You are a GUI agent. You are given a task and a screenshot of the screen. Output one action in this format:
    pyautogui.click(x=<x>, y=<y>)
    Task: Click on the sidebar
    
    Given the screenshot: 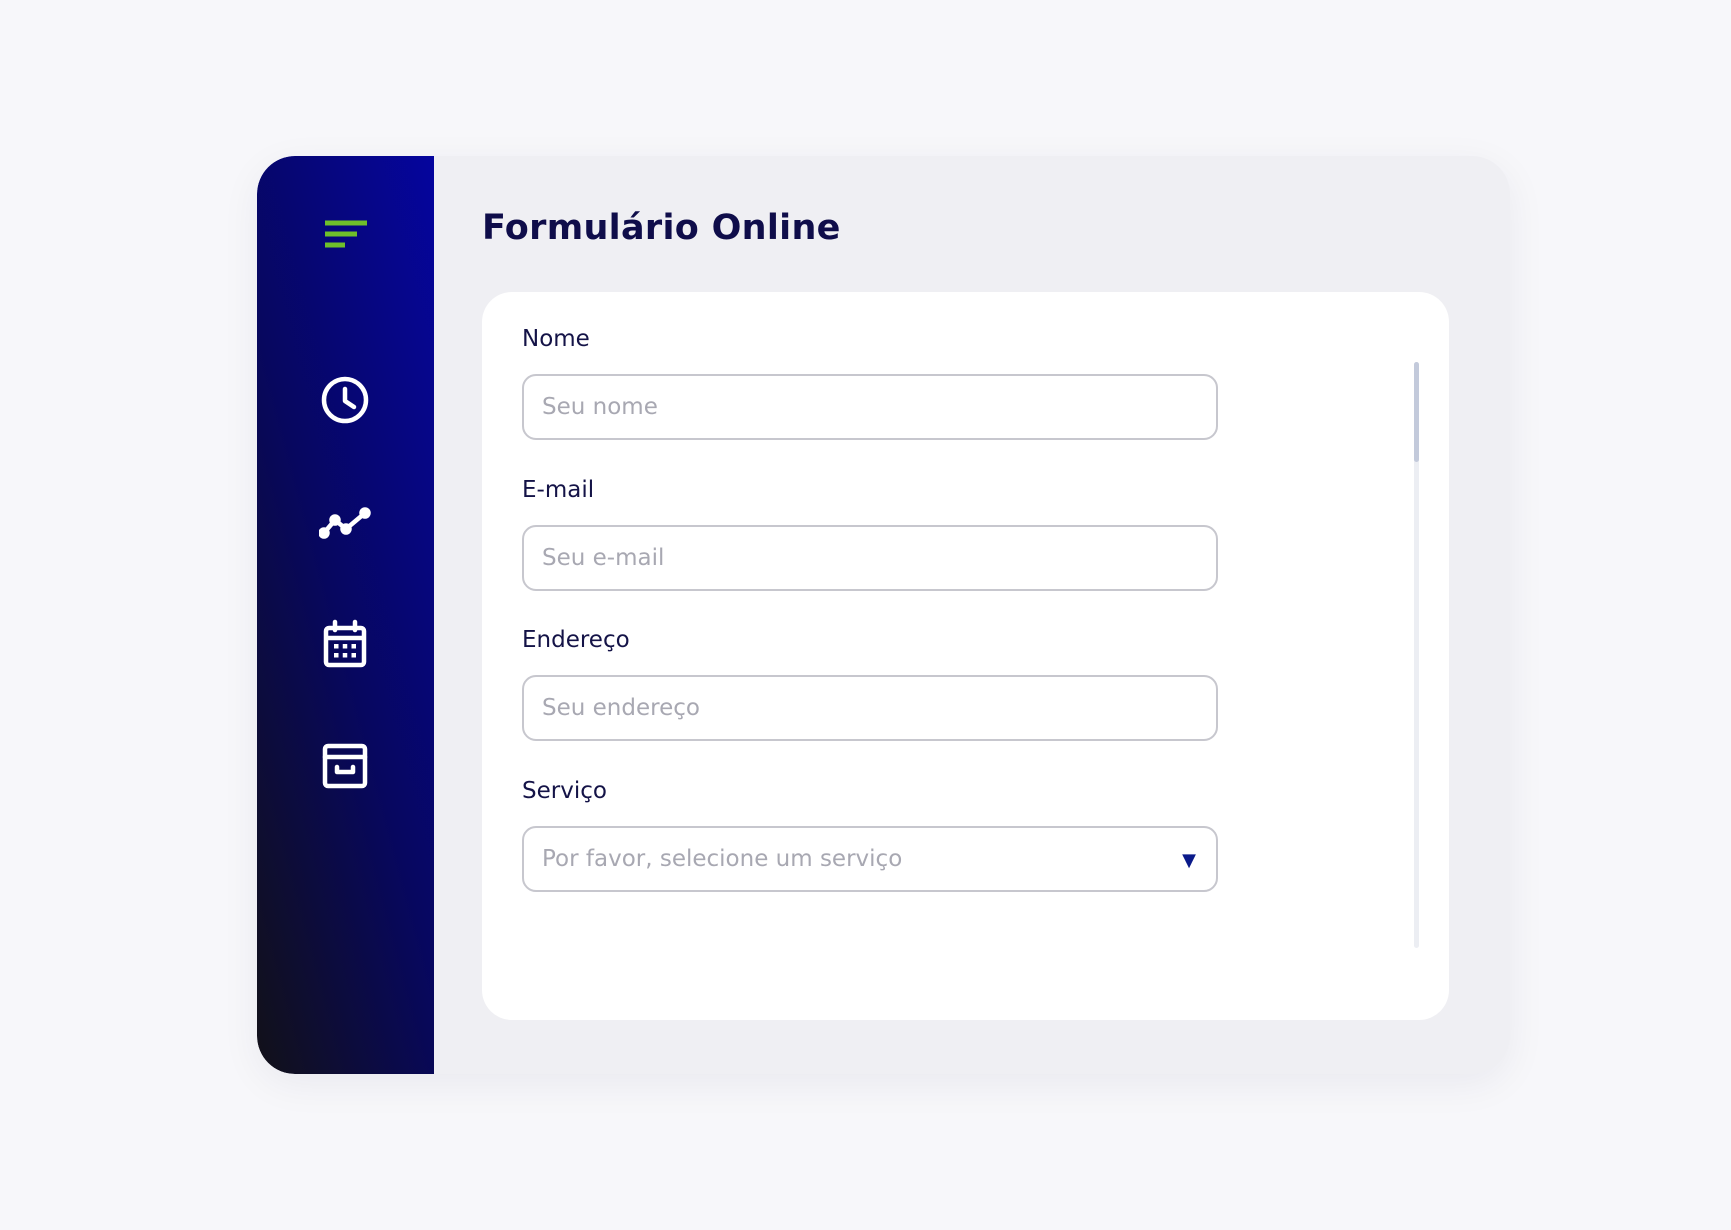 What is the action you would take?
    pyautogui.click(x=345, y=615)
    